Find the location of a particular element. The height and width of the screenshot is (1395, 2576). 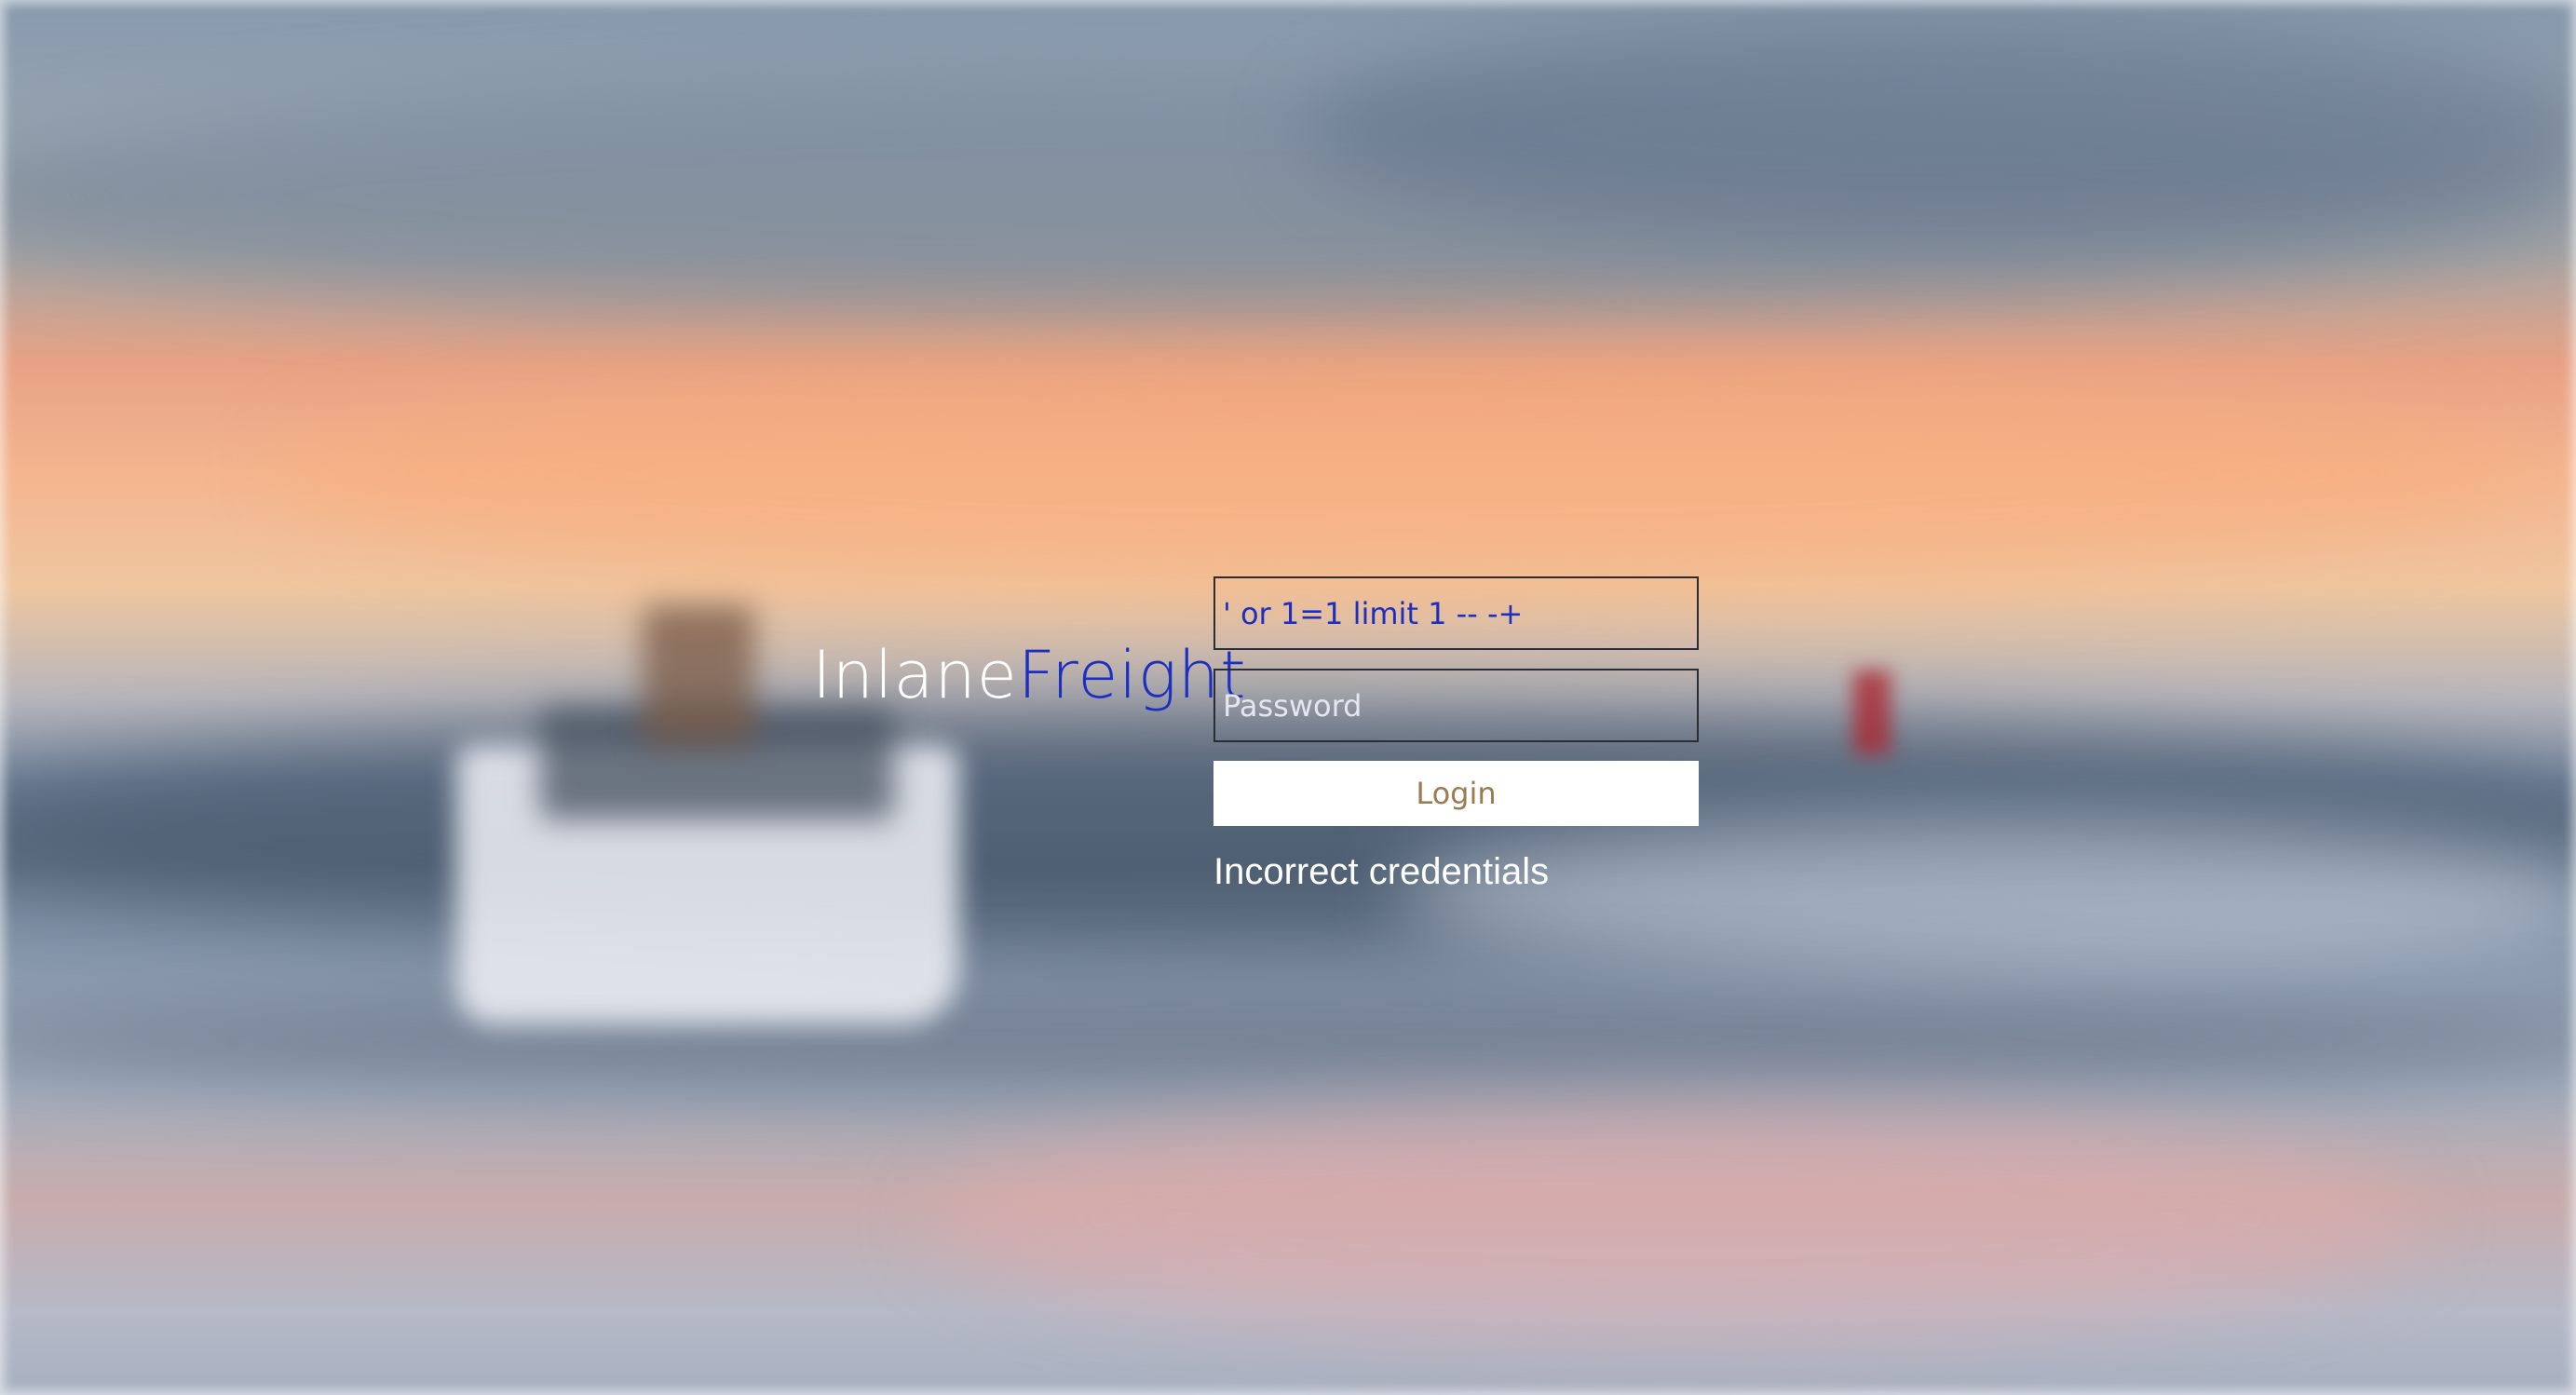

brand-logo: InlaneFreight is located at coordinates (1029, 675).